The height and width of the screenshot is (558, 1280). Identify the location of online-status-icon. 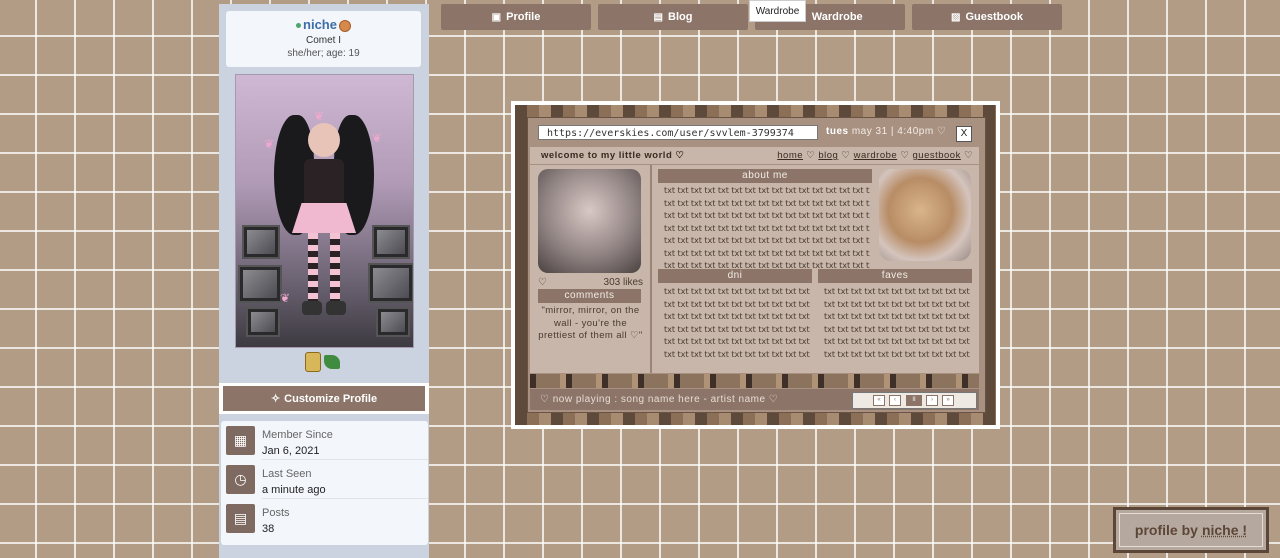
(299, 26).